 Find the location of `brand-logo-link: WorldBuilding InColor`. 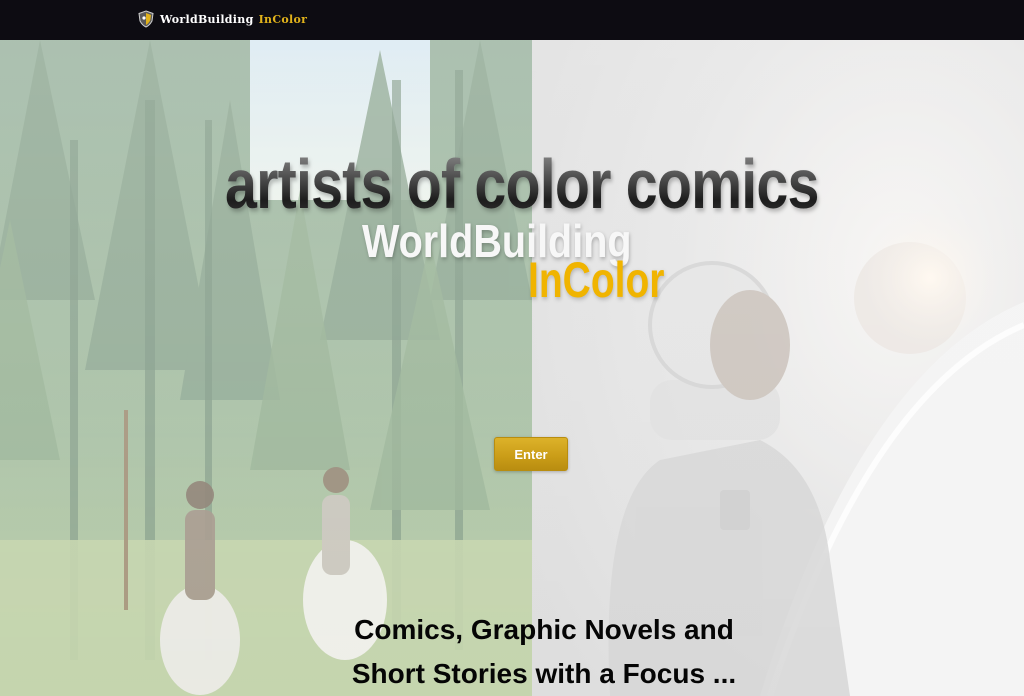

brand-logo-link: WorldBuilding InColor is located at coordinates (222, 19).